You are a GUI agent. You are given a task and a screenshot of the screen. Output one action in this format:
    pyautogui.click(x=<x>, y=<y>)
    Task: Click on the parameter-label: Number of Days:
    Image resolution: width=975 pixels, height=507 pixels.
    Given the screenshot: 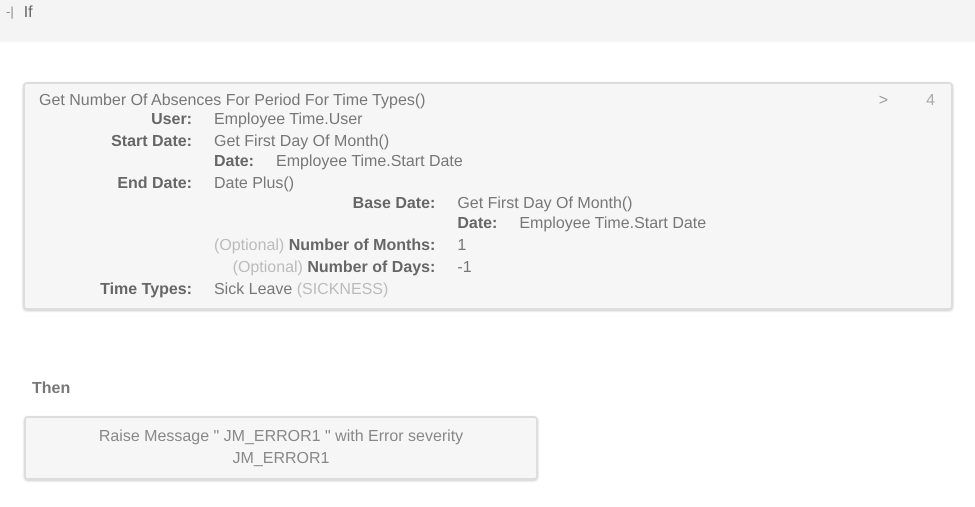 What is the action you would take?
    pyautogui.click(x=371, y=267)
    